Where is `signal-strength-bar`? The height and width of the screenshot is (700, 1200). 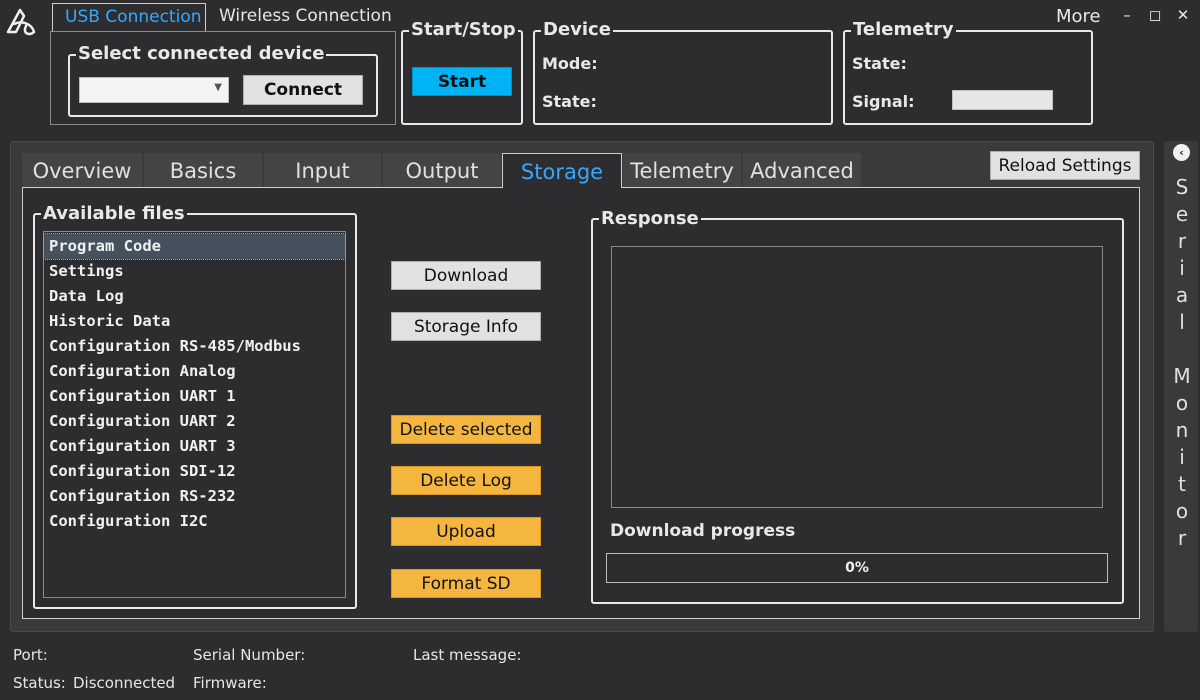
signal-strength-bar is located at coordinates (1002, 100).